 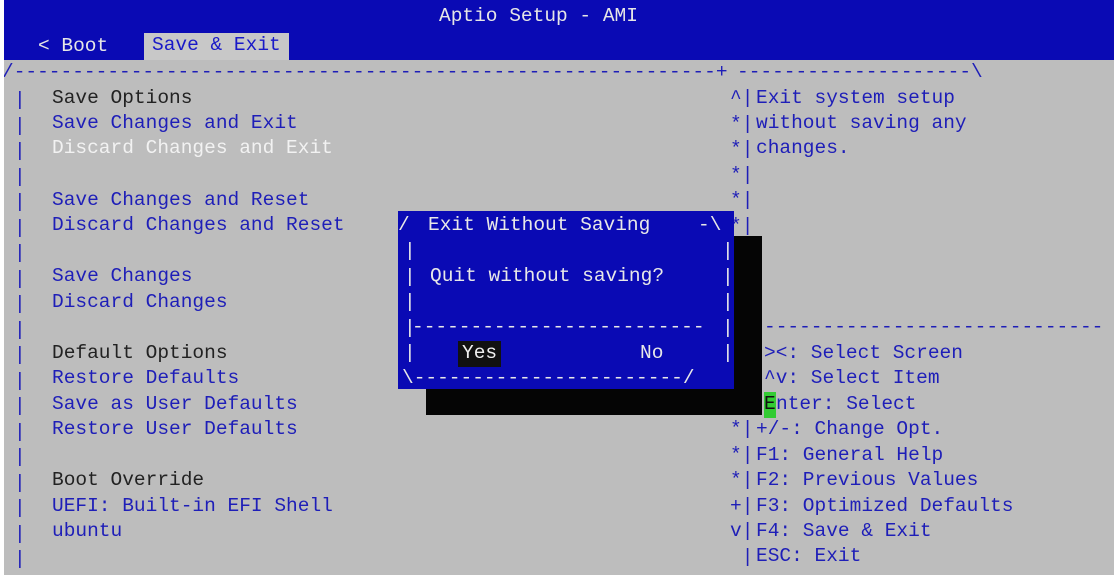 What do you see at coordinates (885, 506) in the screenshot?
I see `key-optimized-defaults: F3: Optimized Defaults` at bounding box center [885, 506].